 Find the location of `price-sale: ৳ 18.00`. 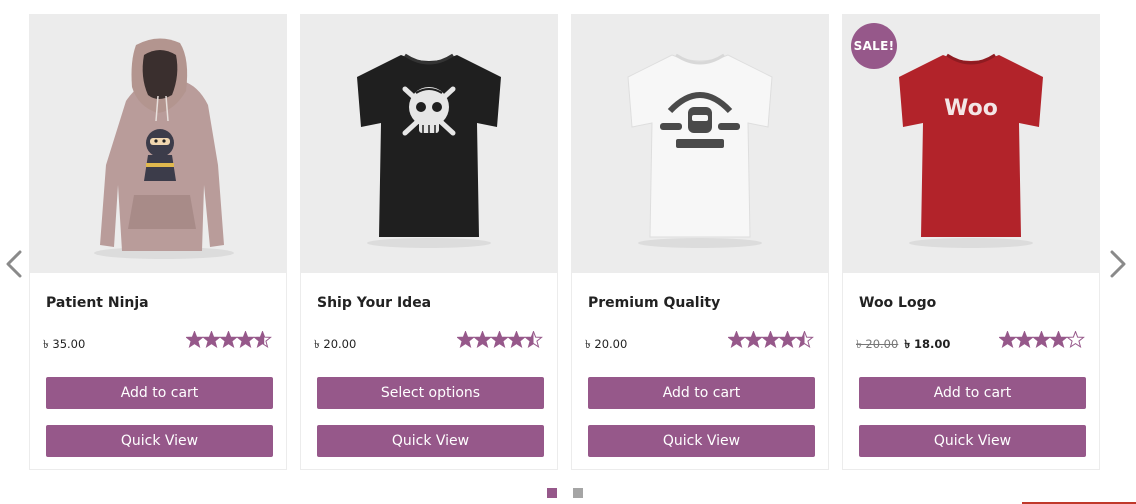

price-sale: ৳ 18.00 is located at coordinates (927, 344).